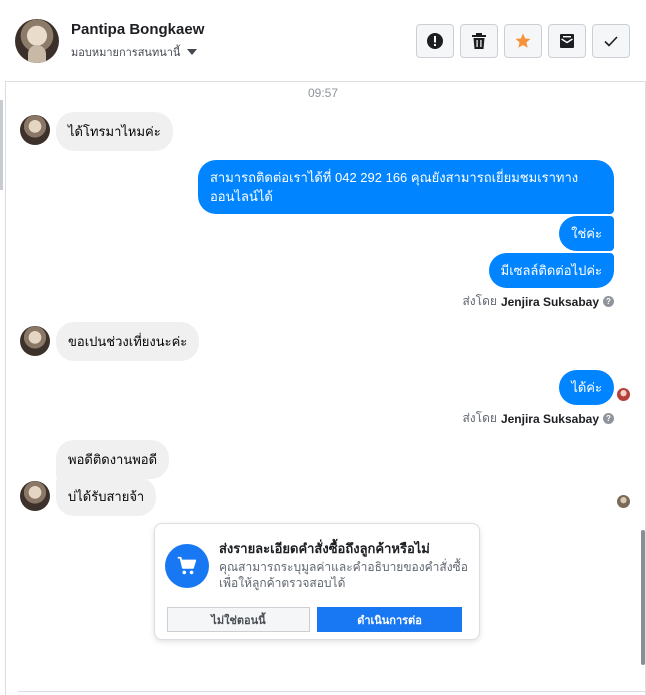  I want to click on check-icon, so click(611, 41).